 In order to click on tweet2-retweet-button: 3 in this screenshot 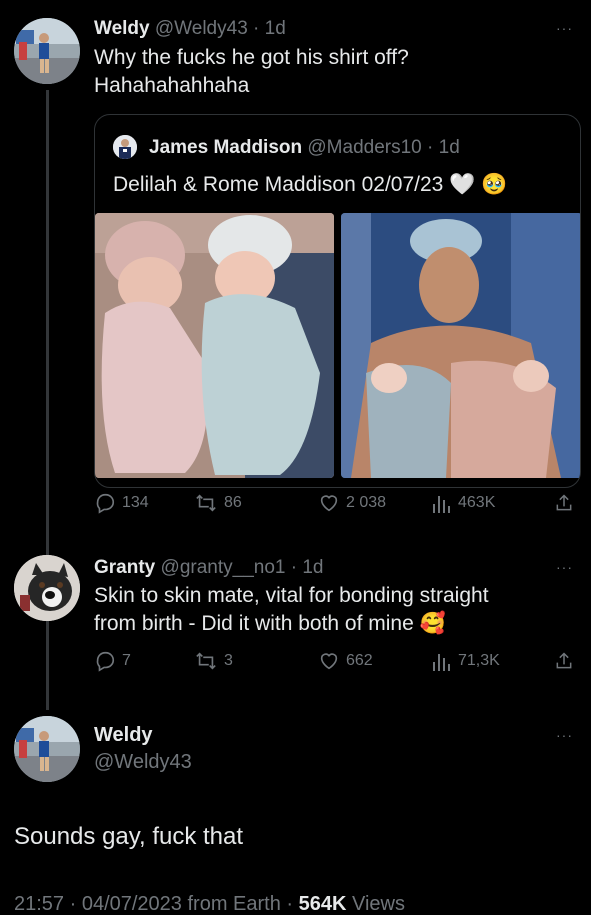, I will do `click(213, 661)`.